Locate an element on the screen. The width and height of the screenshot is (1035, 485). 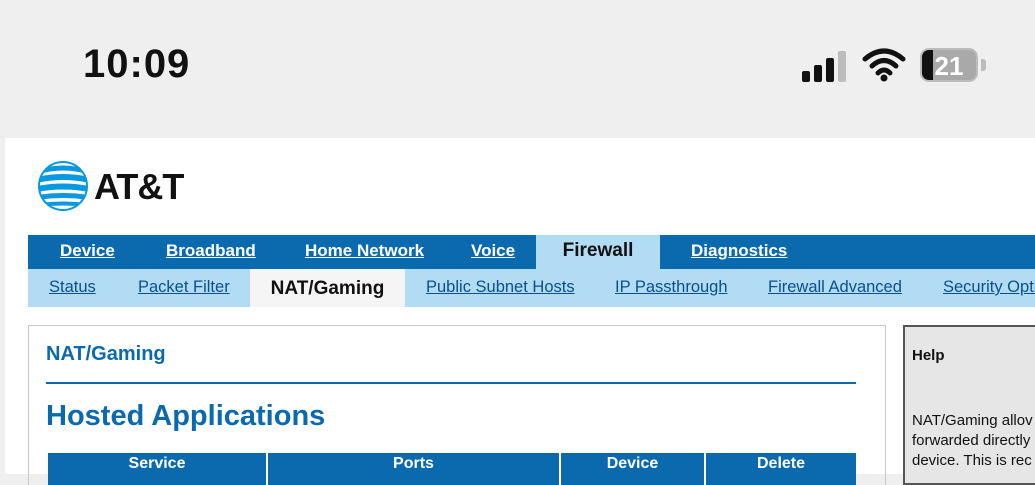
section-divider is located at coordinates (451, 383).